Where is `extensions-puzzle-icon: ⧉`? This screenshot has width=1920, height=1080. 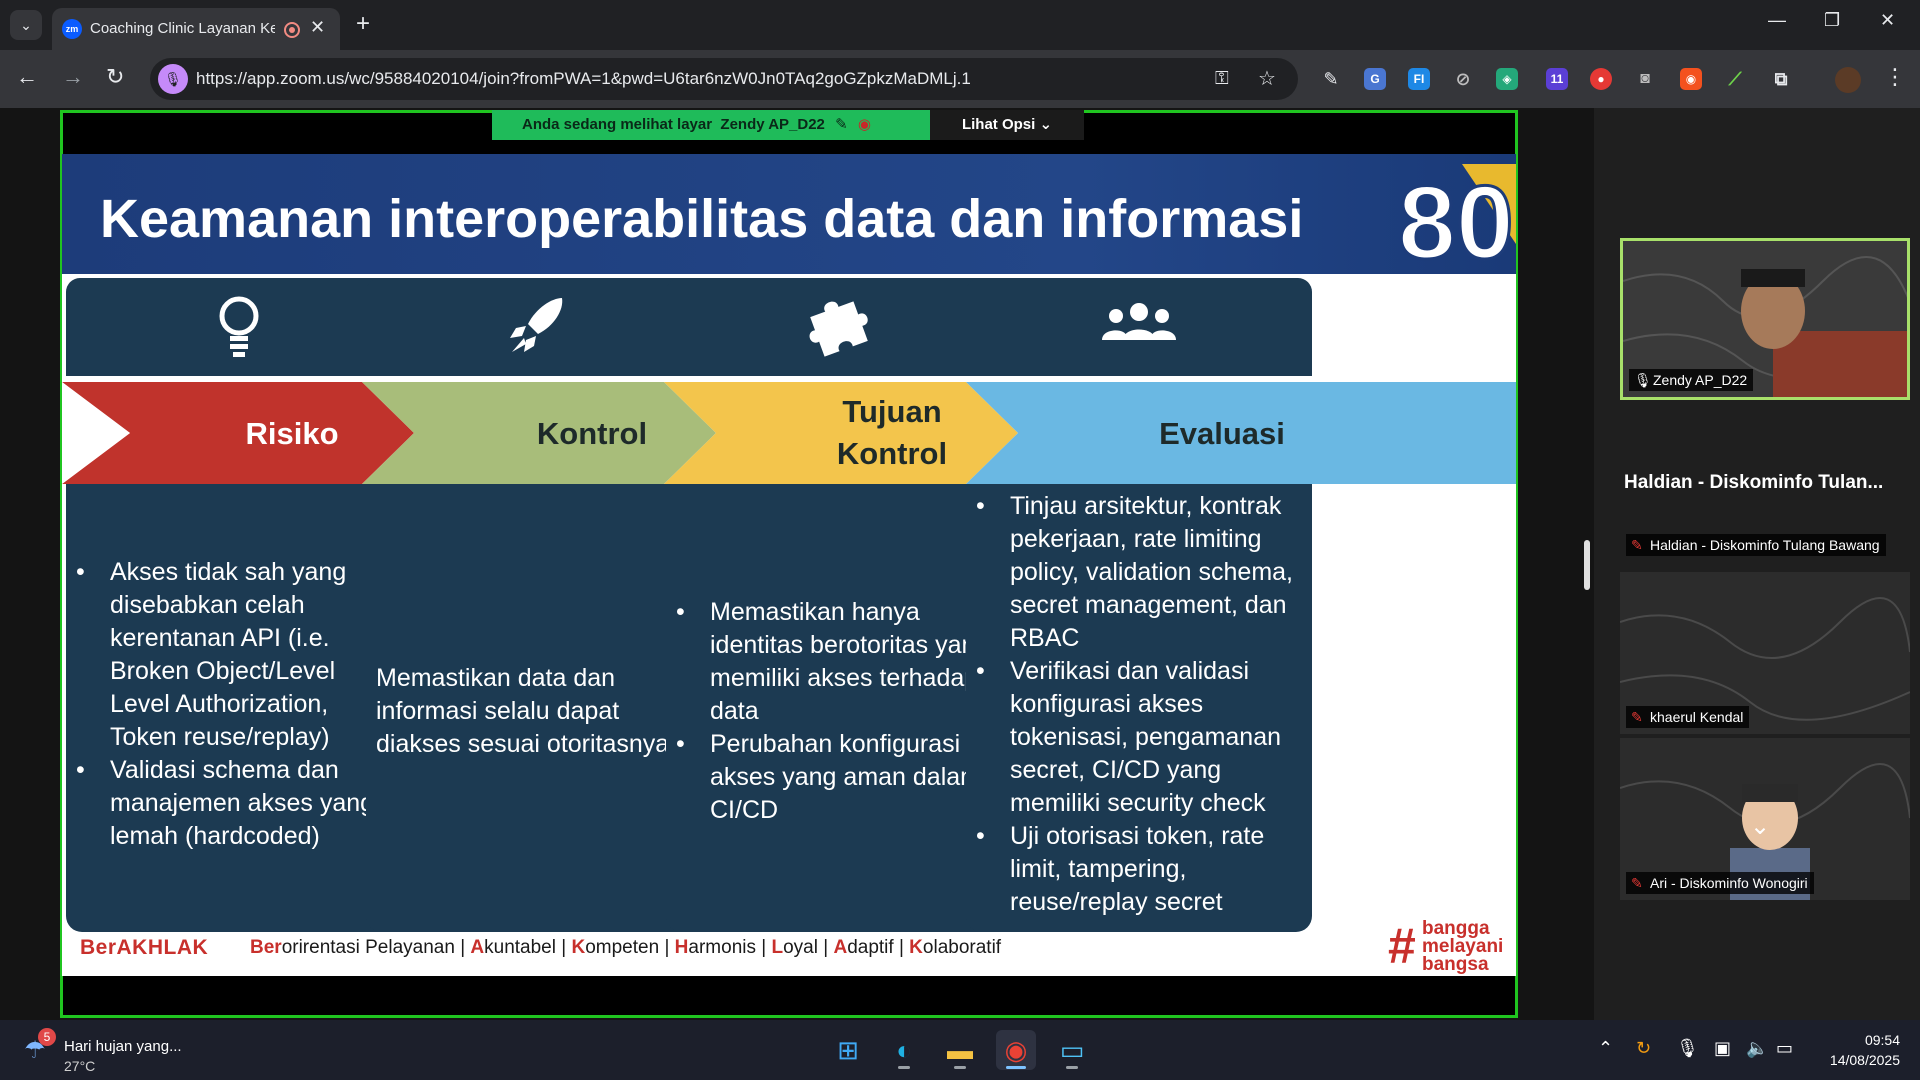 extensions-puzzle-icon: ⧉ is located at coordinates (1781, 79).